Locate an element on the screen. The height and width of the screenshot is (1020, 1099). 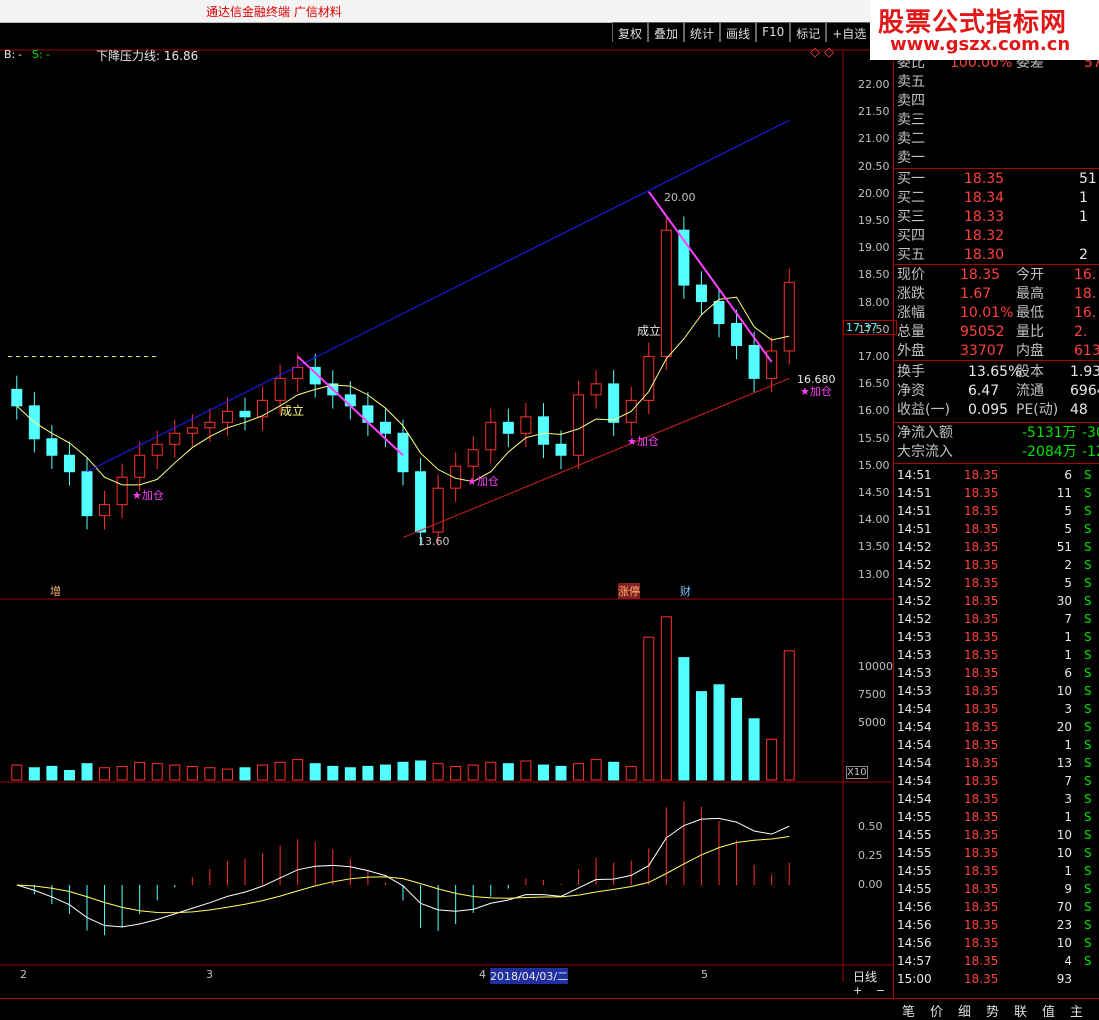
tab-bi: 笔 is located at coordinates (908, 1010).